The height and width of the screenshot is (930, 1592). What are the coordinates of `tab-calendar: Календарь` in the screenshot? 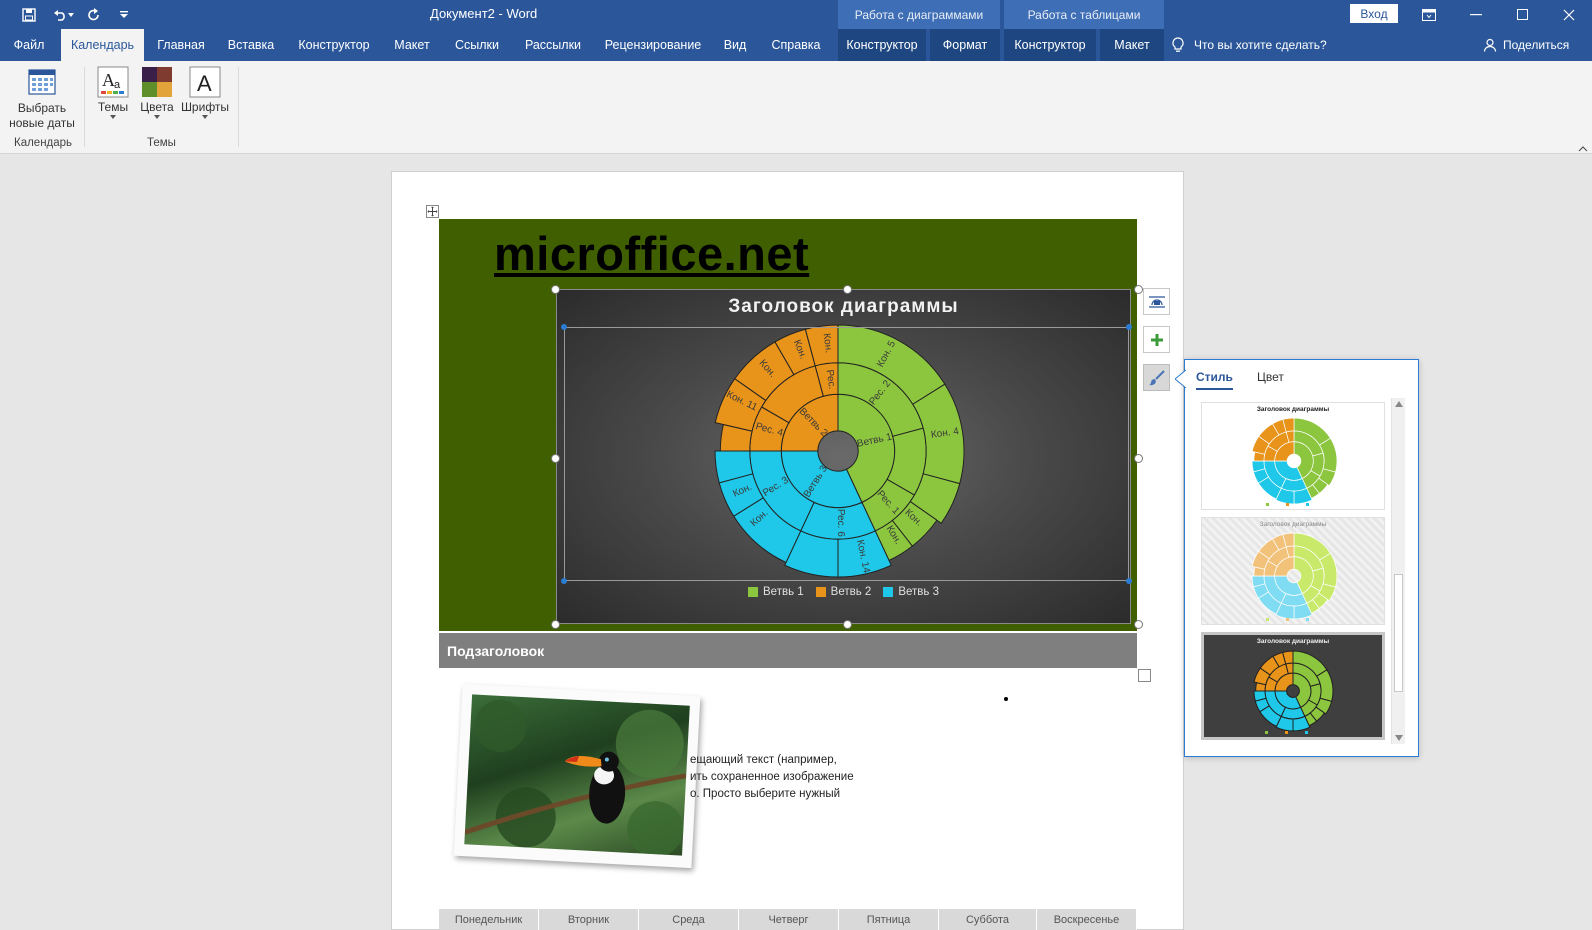 It's located at (102, 45).